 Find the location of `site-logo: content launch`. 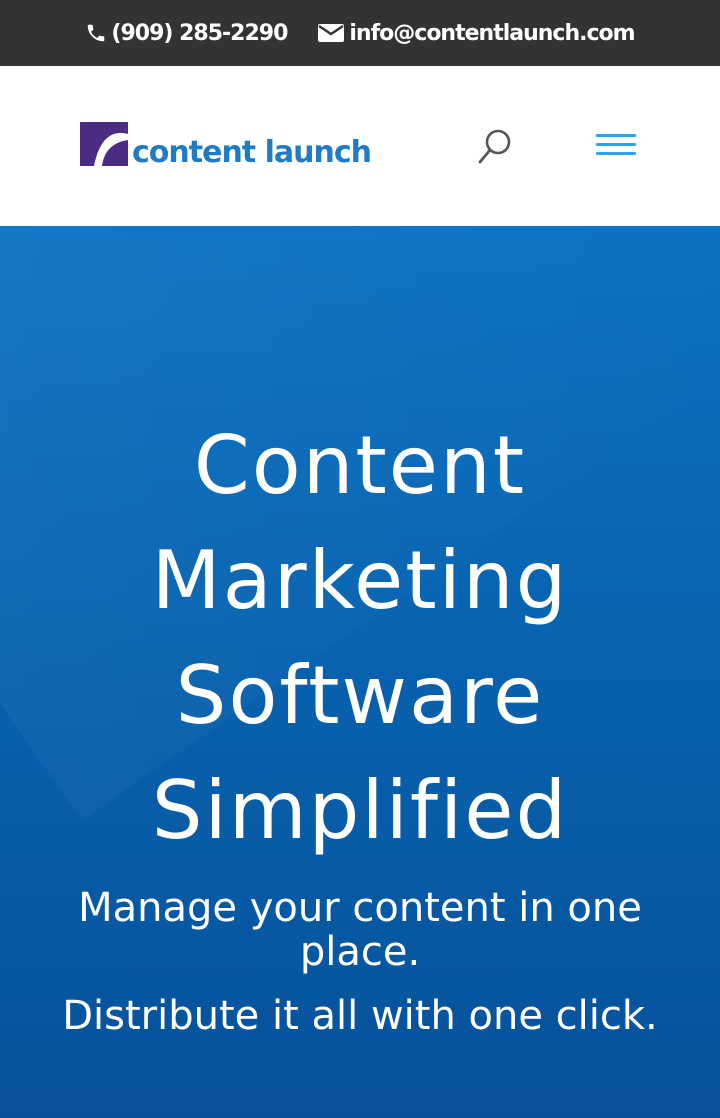

site-logo: content launch is located at coordinates (226, 146).